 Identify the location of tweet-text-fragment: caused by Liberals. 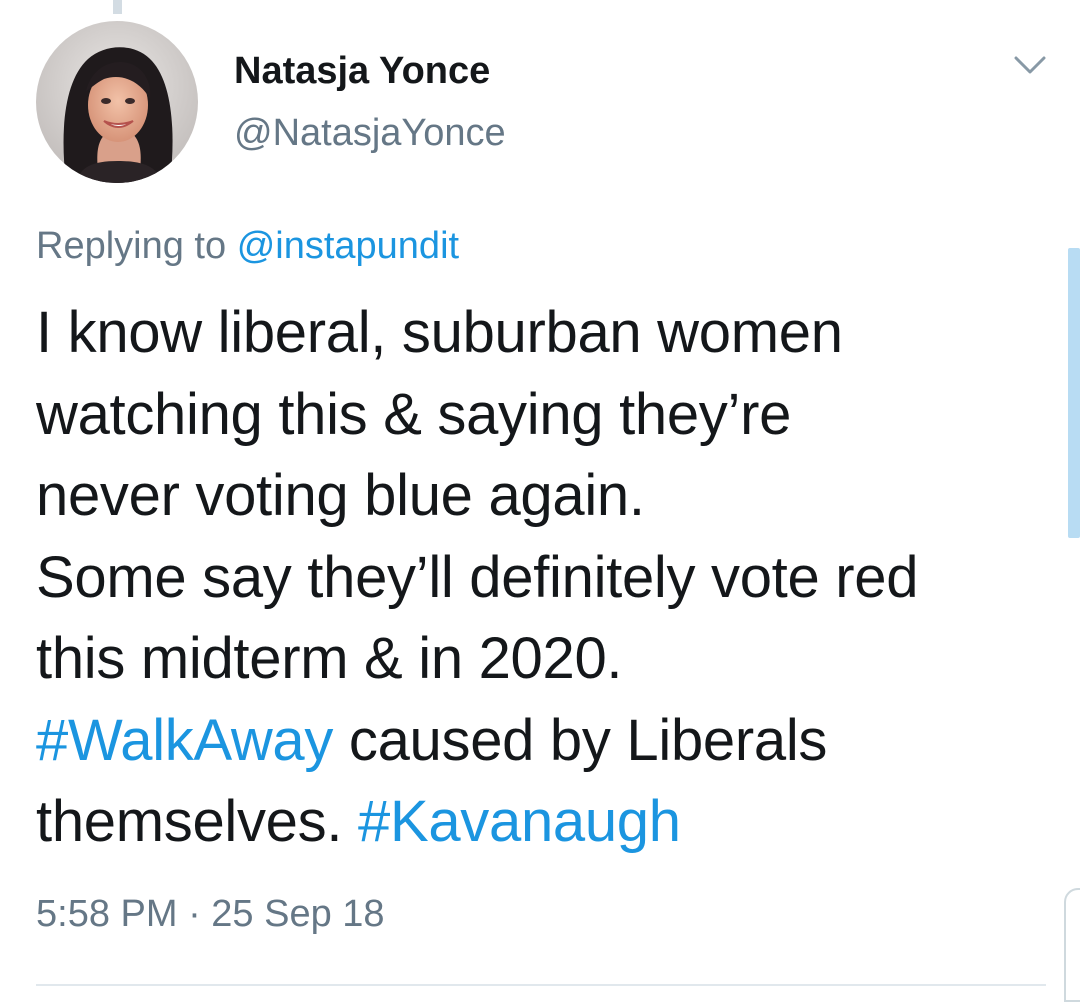
(580, 740).